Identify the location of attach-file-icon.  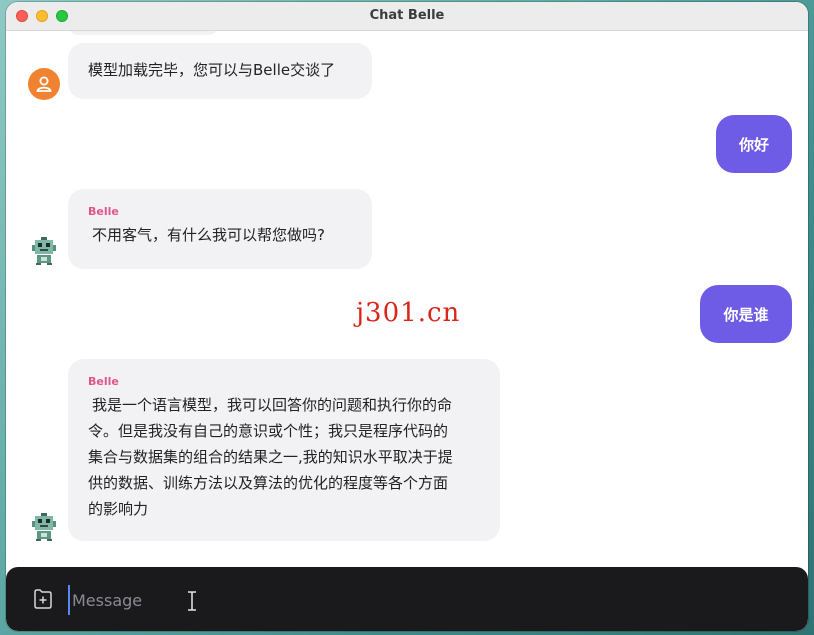
(43, 599).